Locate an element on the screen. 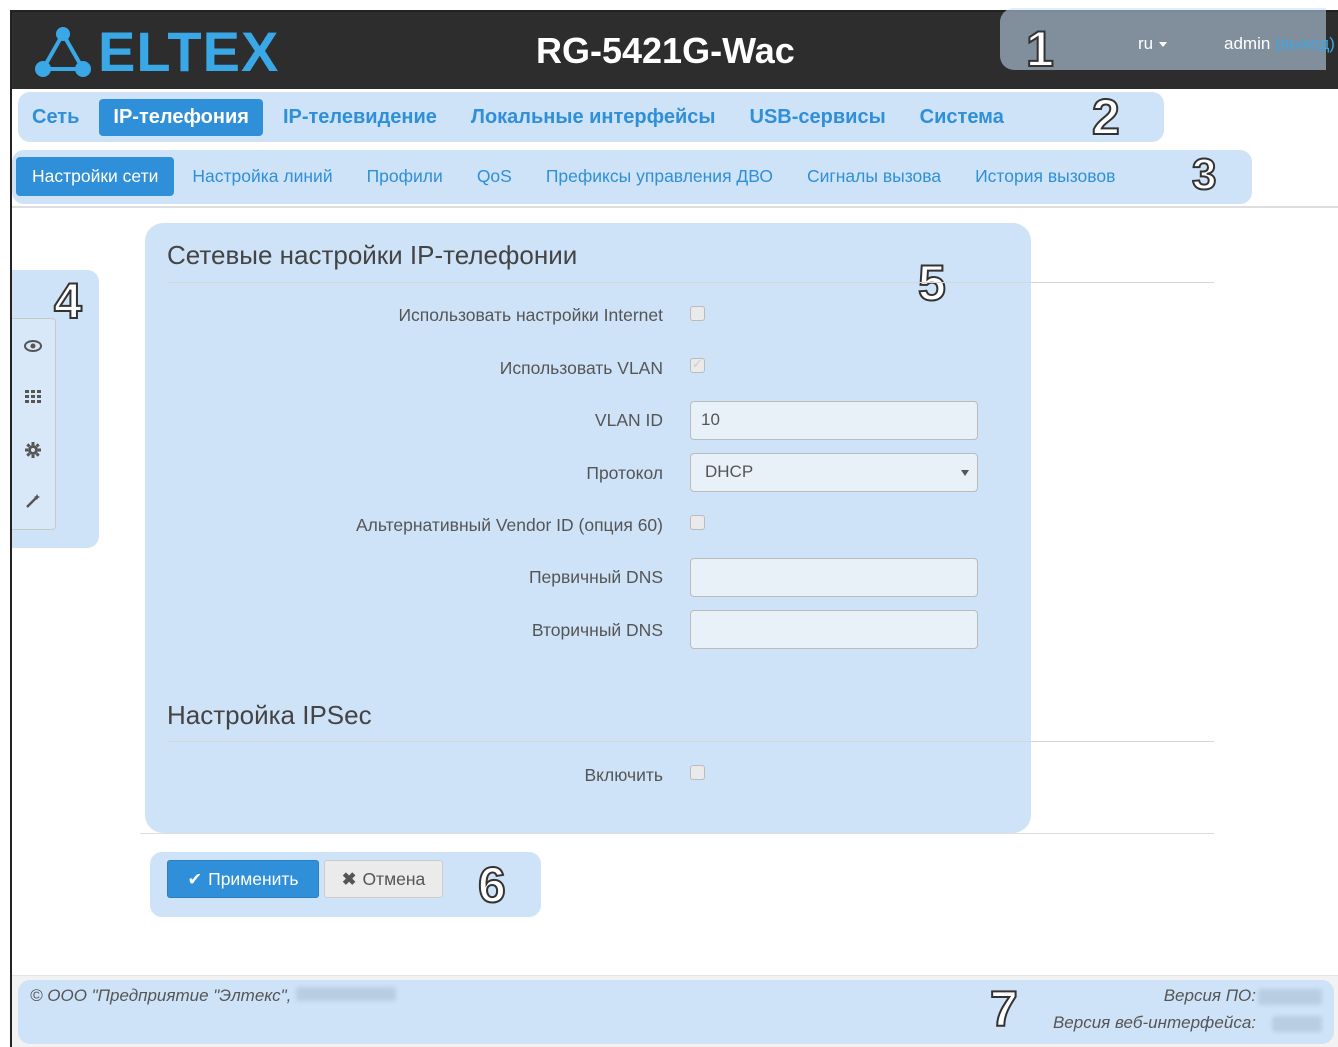  section-title-network: Сетевые настройки IP-телефонии is located at coordinates (372, 255).